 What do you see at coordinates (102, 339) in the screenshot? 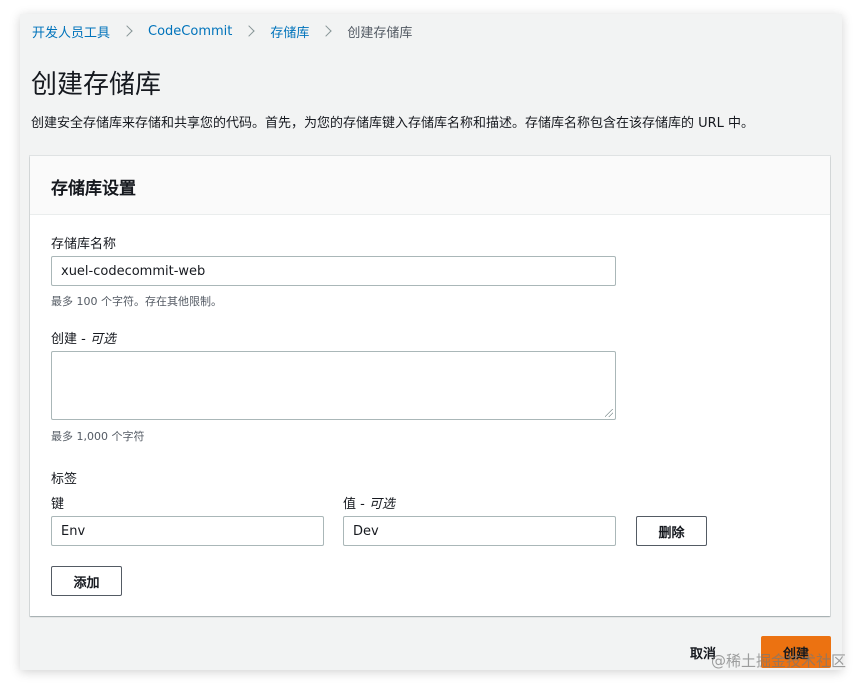
I see `description-optional: 可选` at bounding box center [102, 339].